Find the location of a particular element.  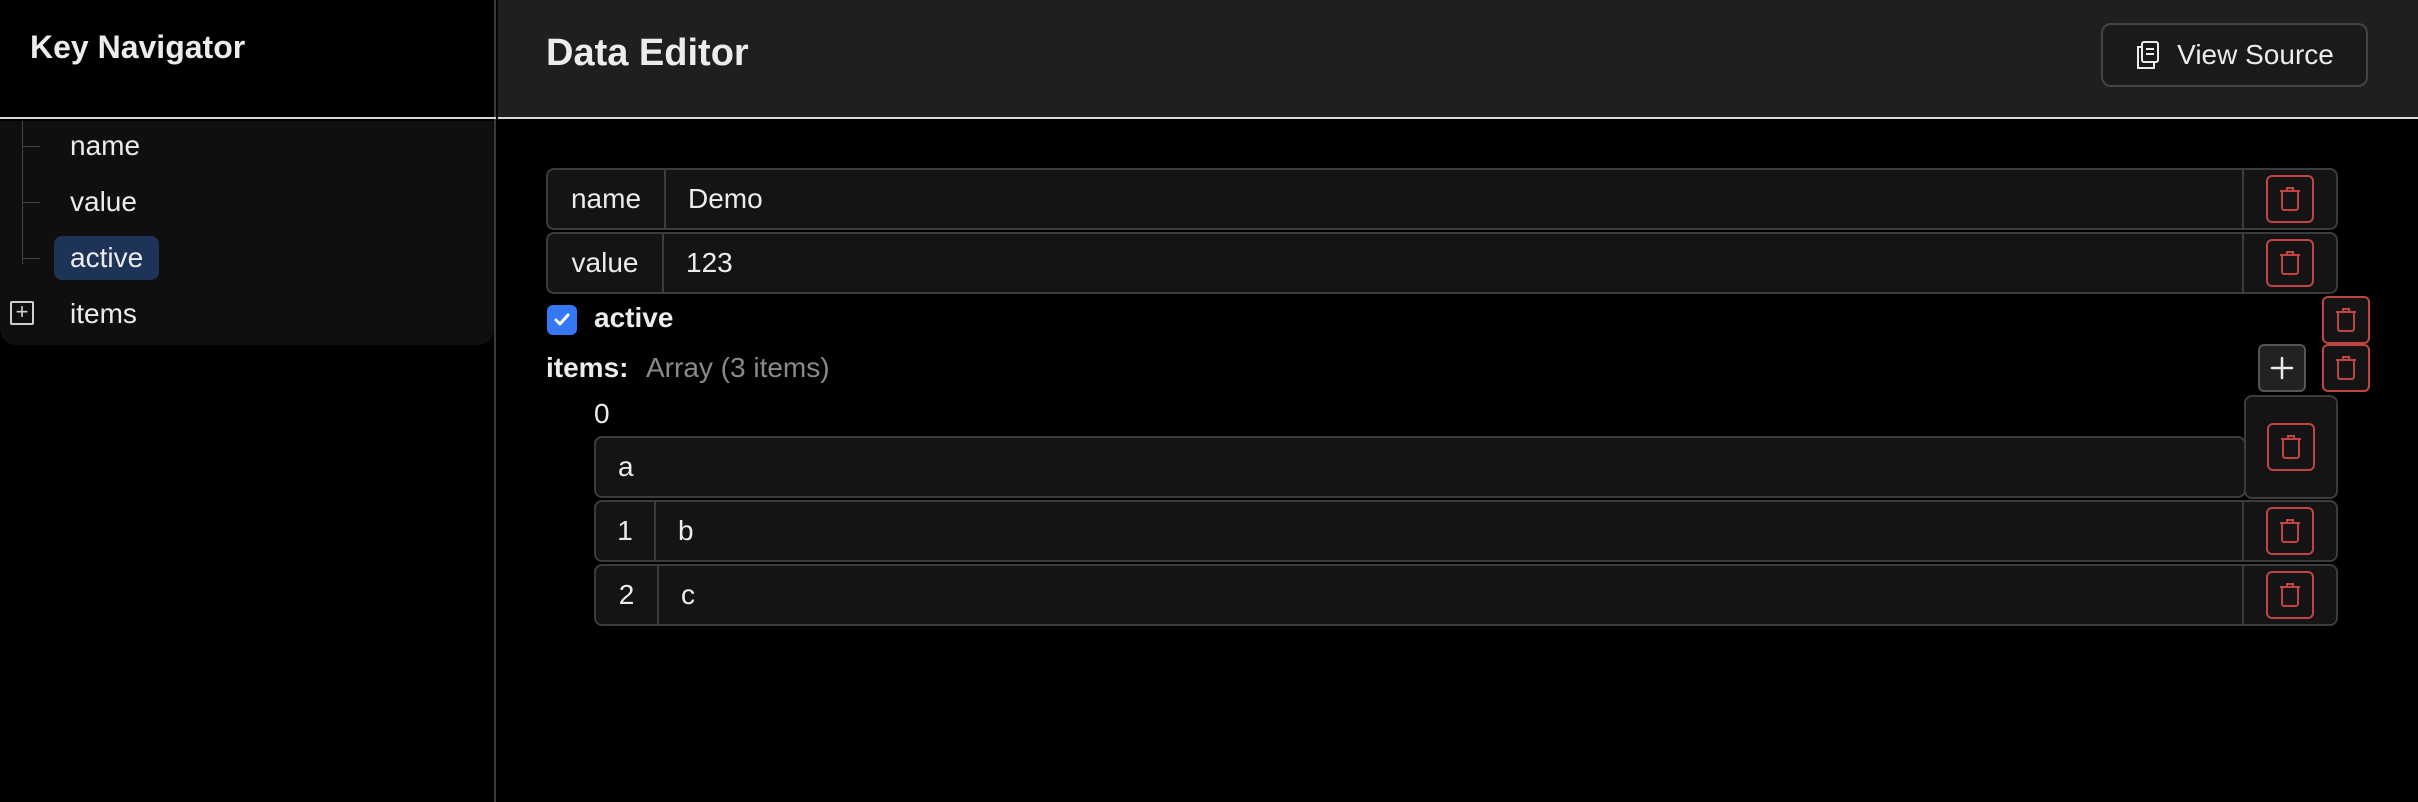

sidebar-title: Key Navigator is located at coordinates (138, 47).